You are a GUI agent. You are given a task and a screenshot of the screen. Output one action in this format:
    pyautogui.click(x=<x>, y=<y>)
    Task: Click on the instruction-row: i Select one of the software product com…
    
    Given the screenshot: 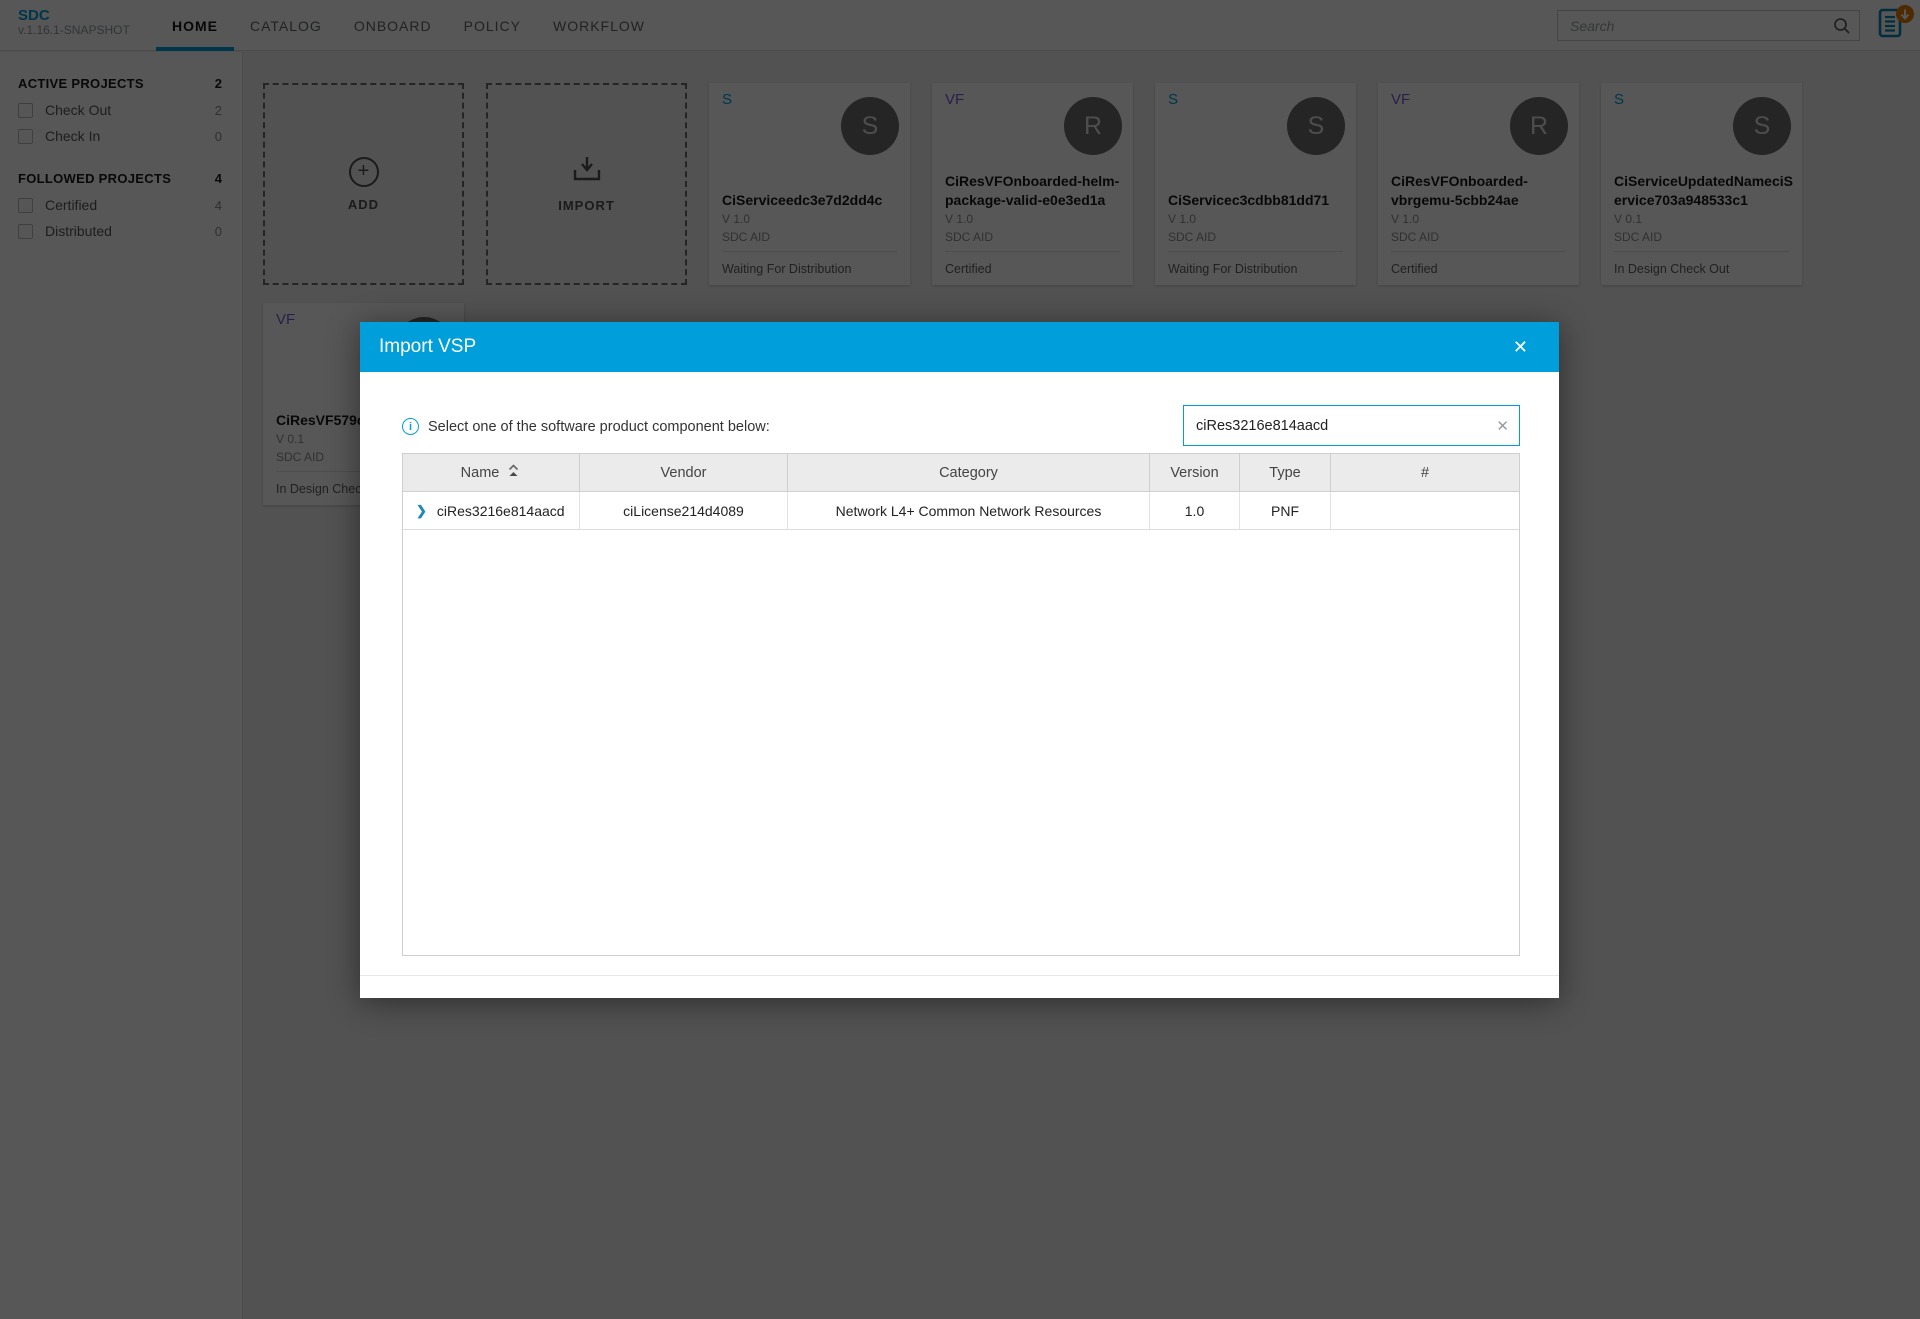 What is the action you would take?
    pyautogui.click(x=586, y=426)
    